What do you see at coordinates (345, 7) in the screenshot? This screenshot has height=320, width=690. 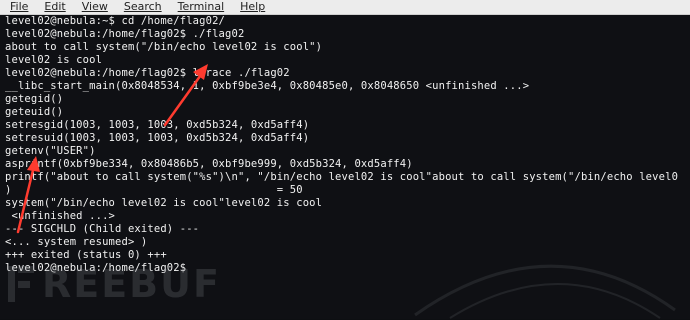 I see `menu-bar: File Edit View Search Terminal Help` at bounding box center [345, 7].